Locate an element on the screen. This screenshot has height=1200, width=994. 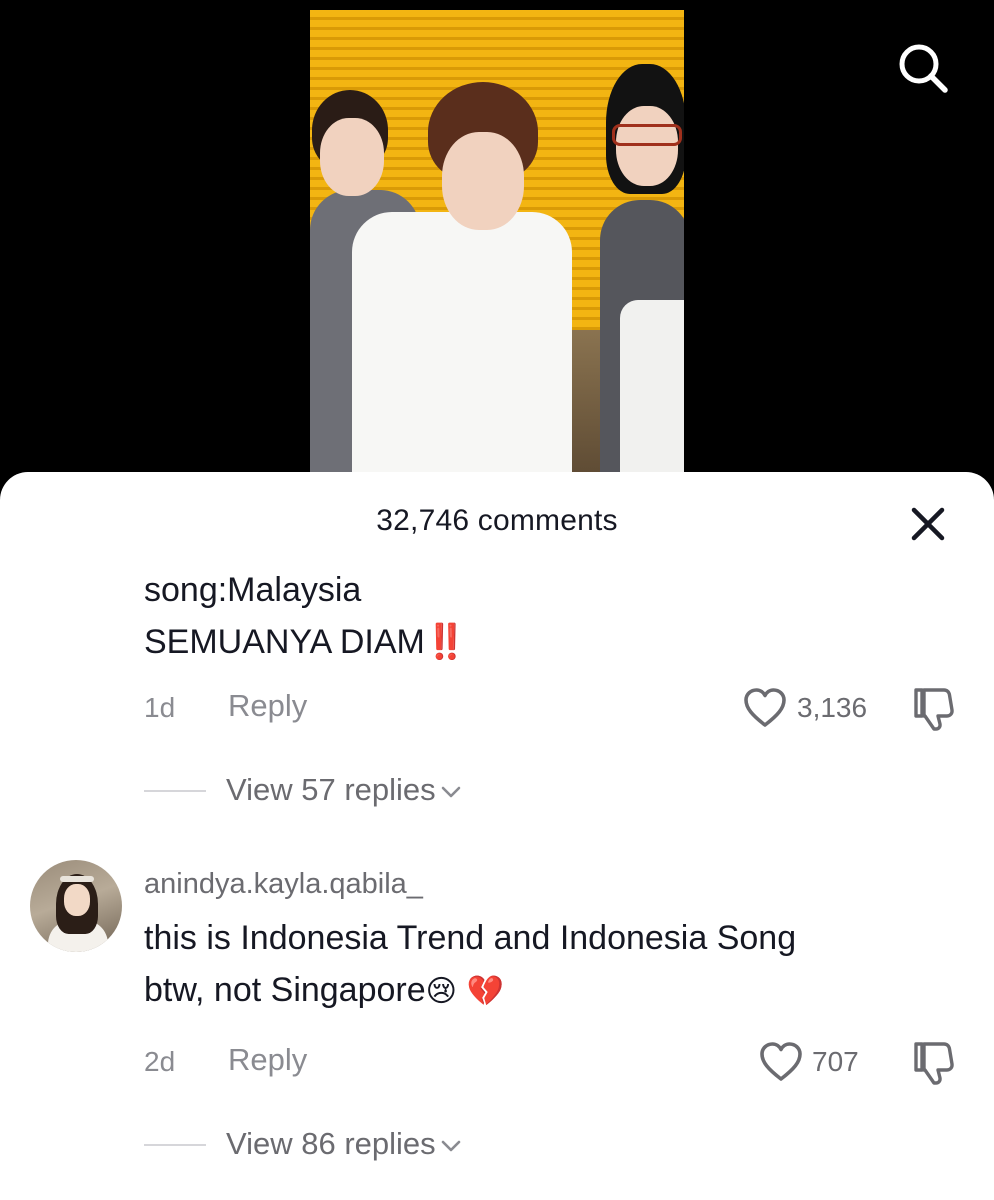
video-person-center is located at coordinates (462, 281).